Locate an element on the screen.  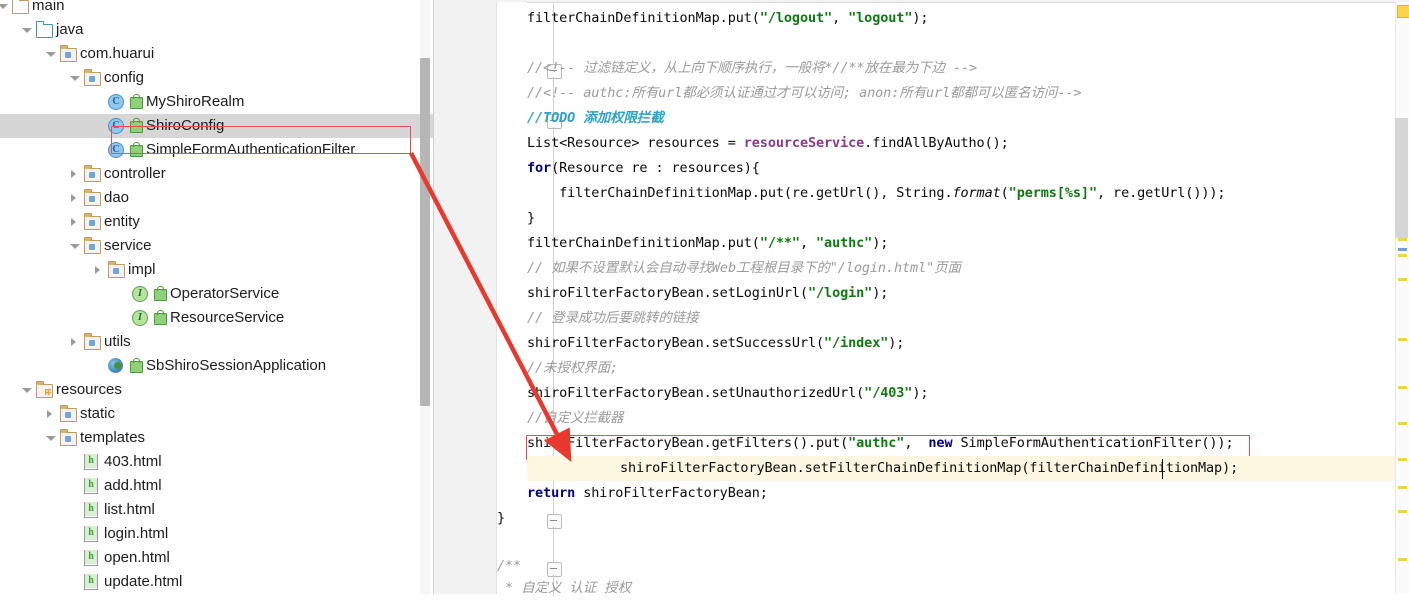
info-marker is located at coordinates (1402, 249).